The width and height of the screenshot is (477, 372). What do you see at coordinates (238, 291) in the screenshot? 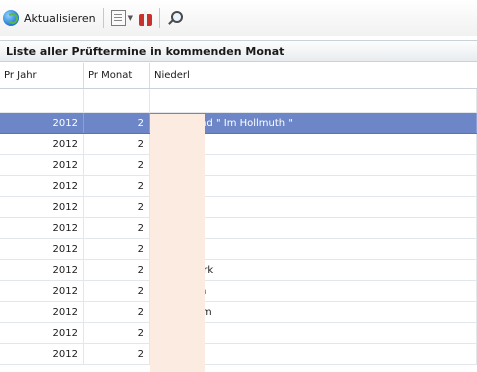
I see `table-row: 2012 2 e Bexbach` at bounding box center [238, 291].